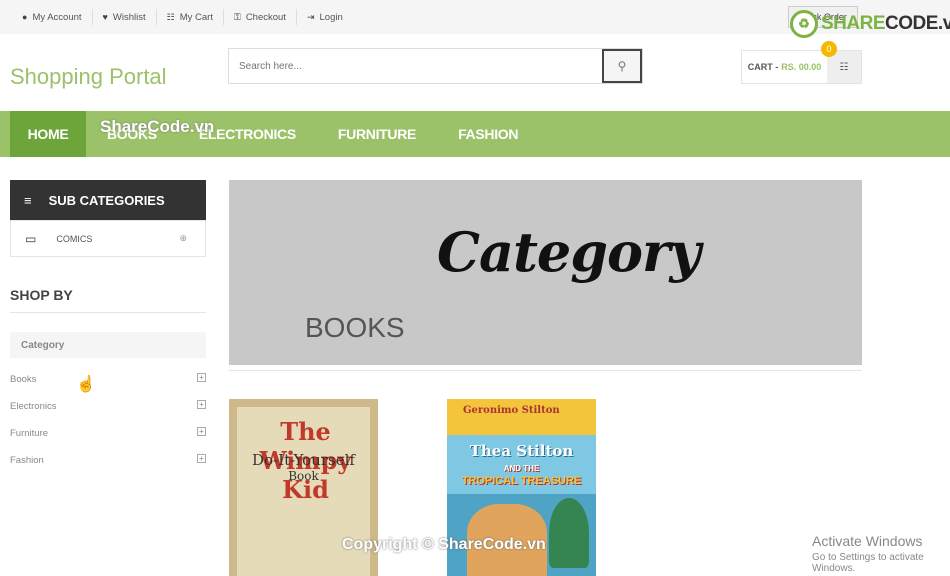 The image size is (950, 576). What do you see at coordinates (108, 460) in the screenshot?
I see `category-fashion: Fashion +` at bounding box center [108, 460].